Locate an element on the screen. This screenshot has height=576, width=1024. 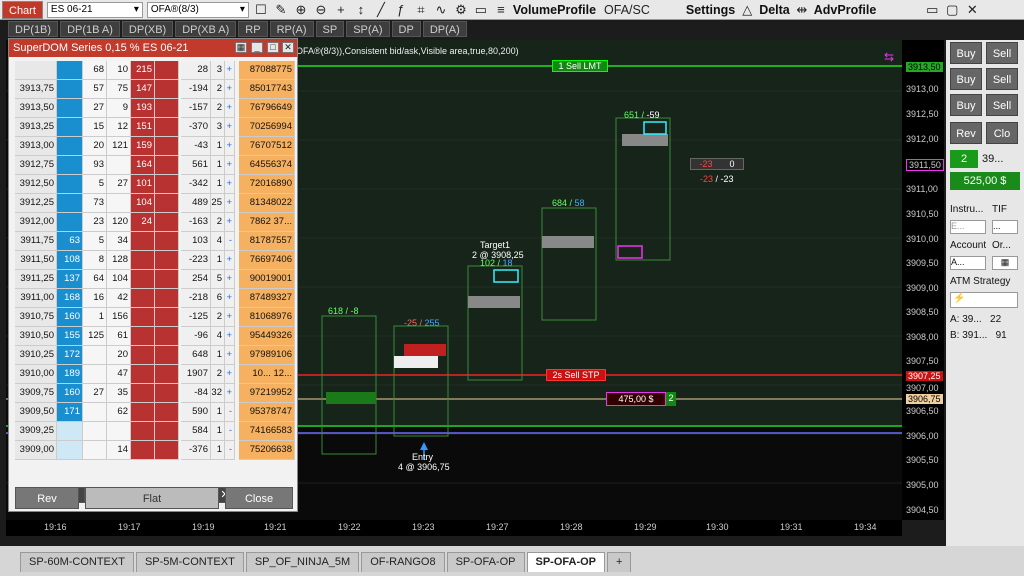
dom-cell-c: 215 is located at coordinates (143, 70).